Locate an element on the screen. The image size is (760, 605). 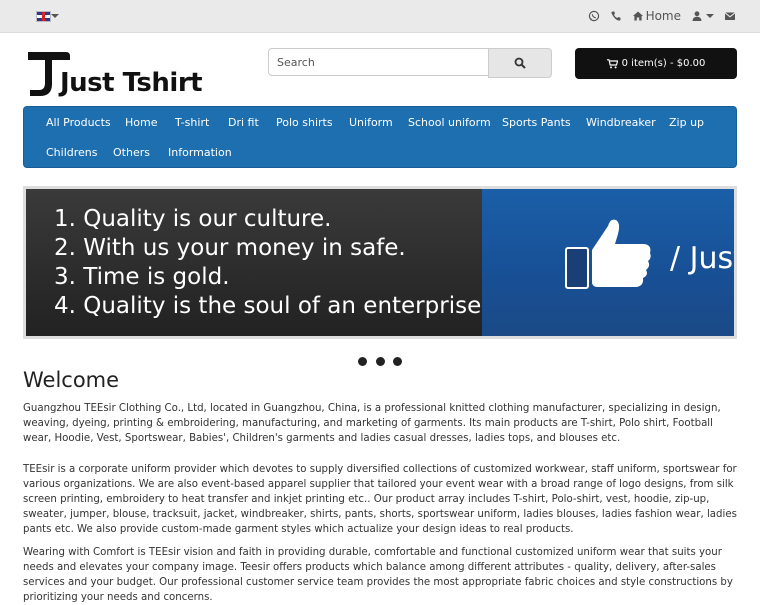
top-links: Home is located at coordinates (662, 16).